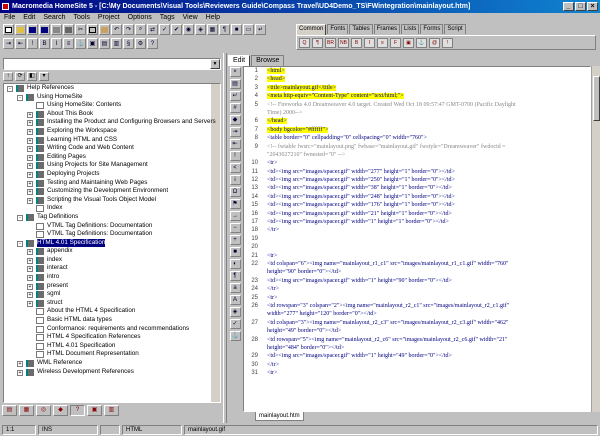 The height and width of the screenshot is (436, 600). What do you see at coordinates (580, 6) in the screenshot?
I see `maximize-button: □` at bounding box center [580, 6].